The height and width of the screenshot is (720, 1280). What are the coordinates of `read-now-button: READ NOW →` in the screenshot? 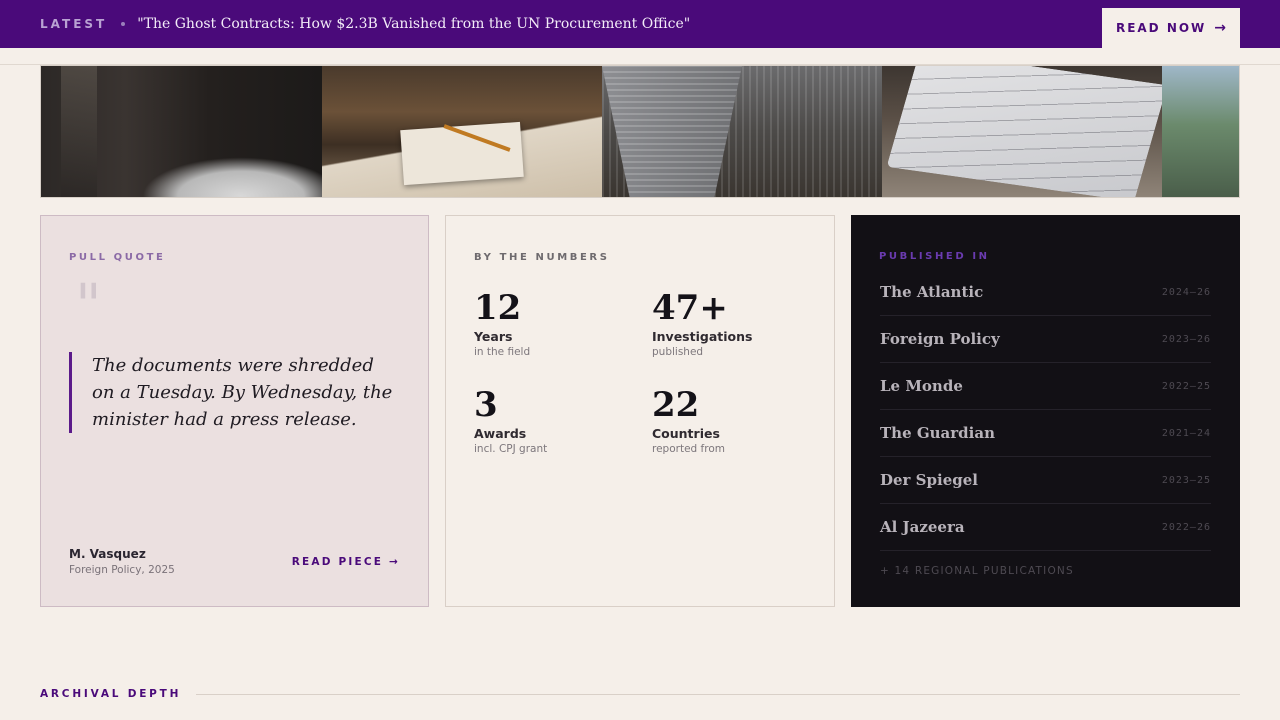 It's located at (1171, 28).